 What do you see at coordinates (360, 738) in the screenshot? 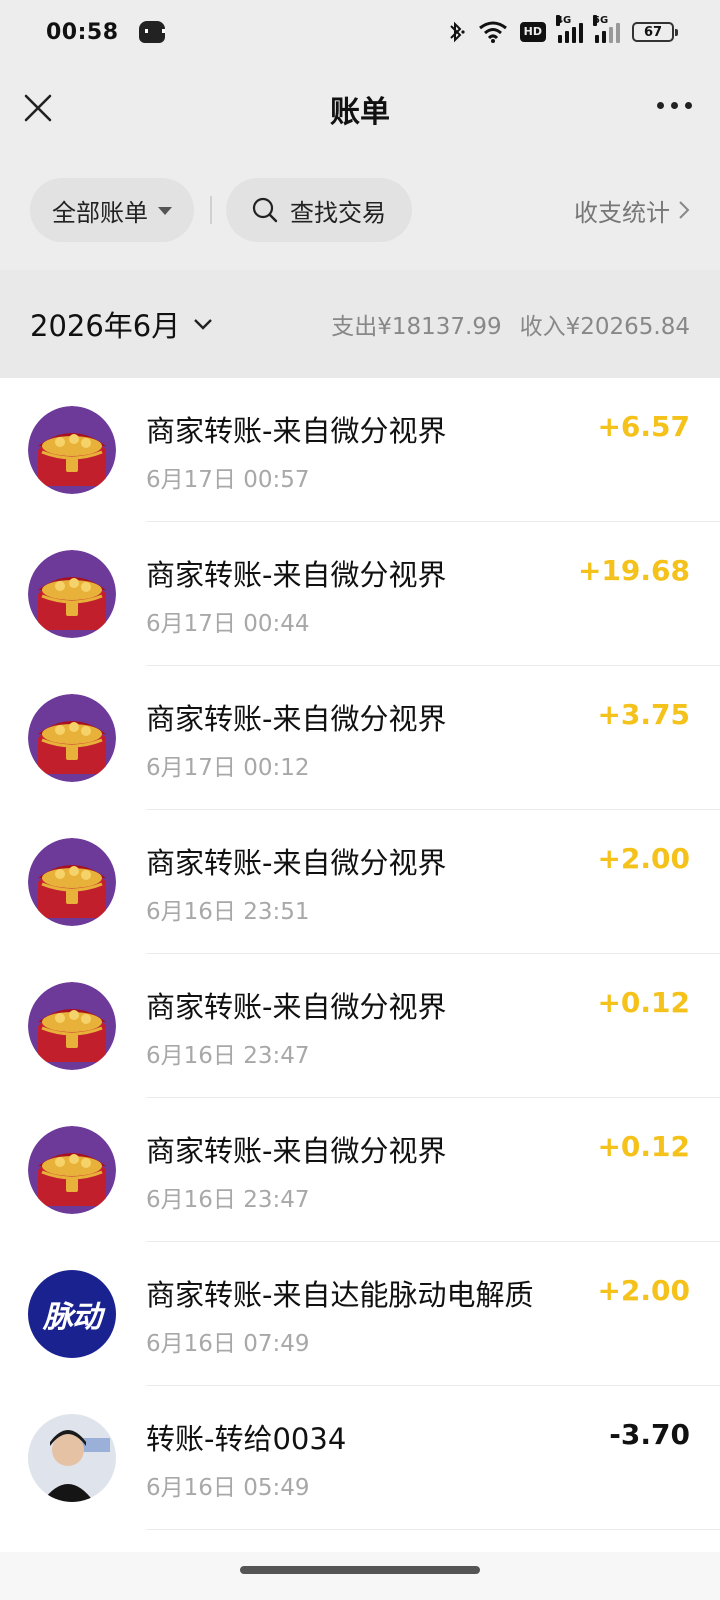
I see `transaction-row: 商家转账-来自微分视界 6月17日 00:12 +3.75` at bounding box center [360, 738].